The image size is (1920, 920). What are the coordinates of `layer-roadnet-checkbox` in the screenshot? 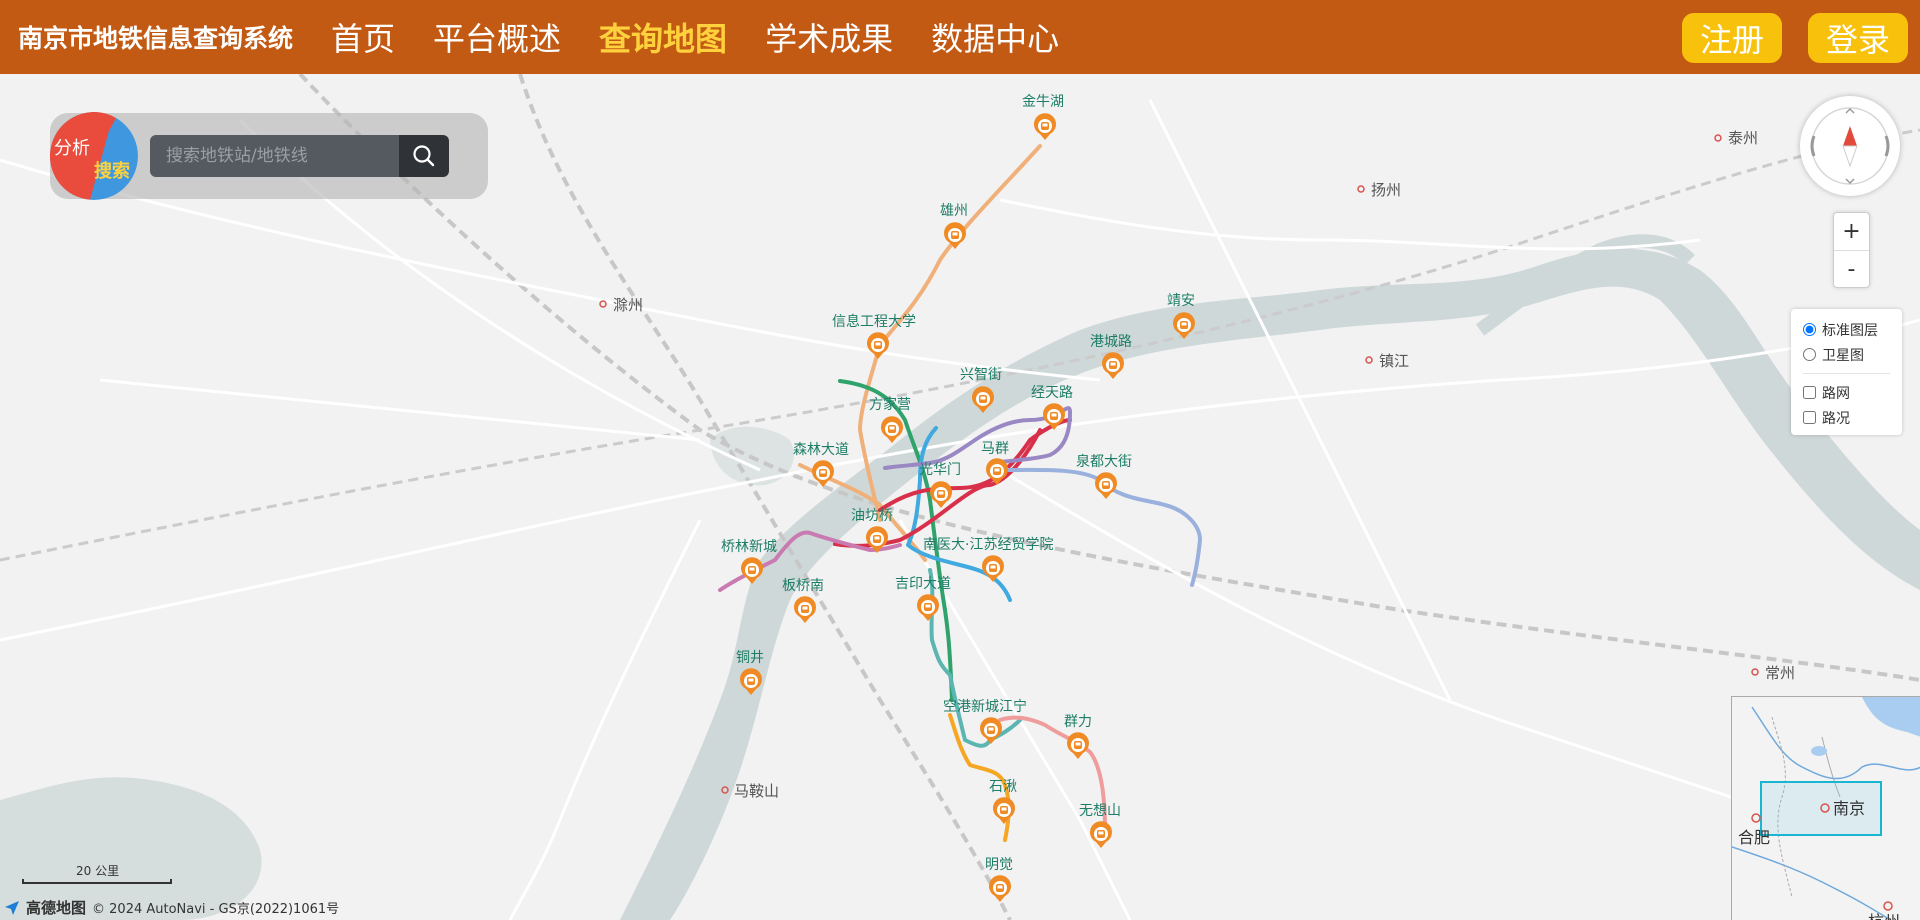 It's located at (1809, 392).